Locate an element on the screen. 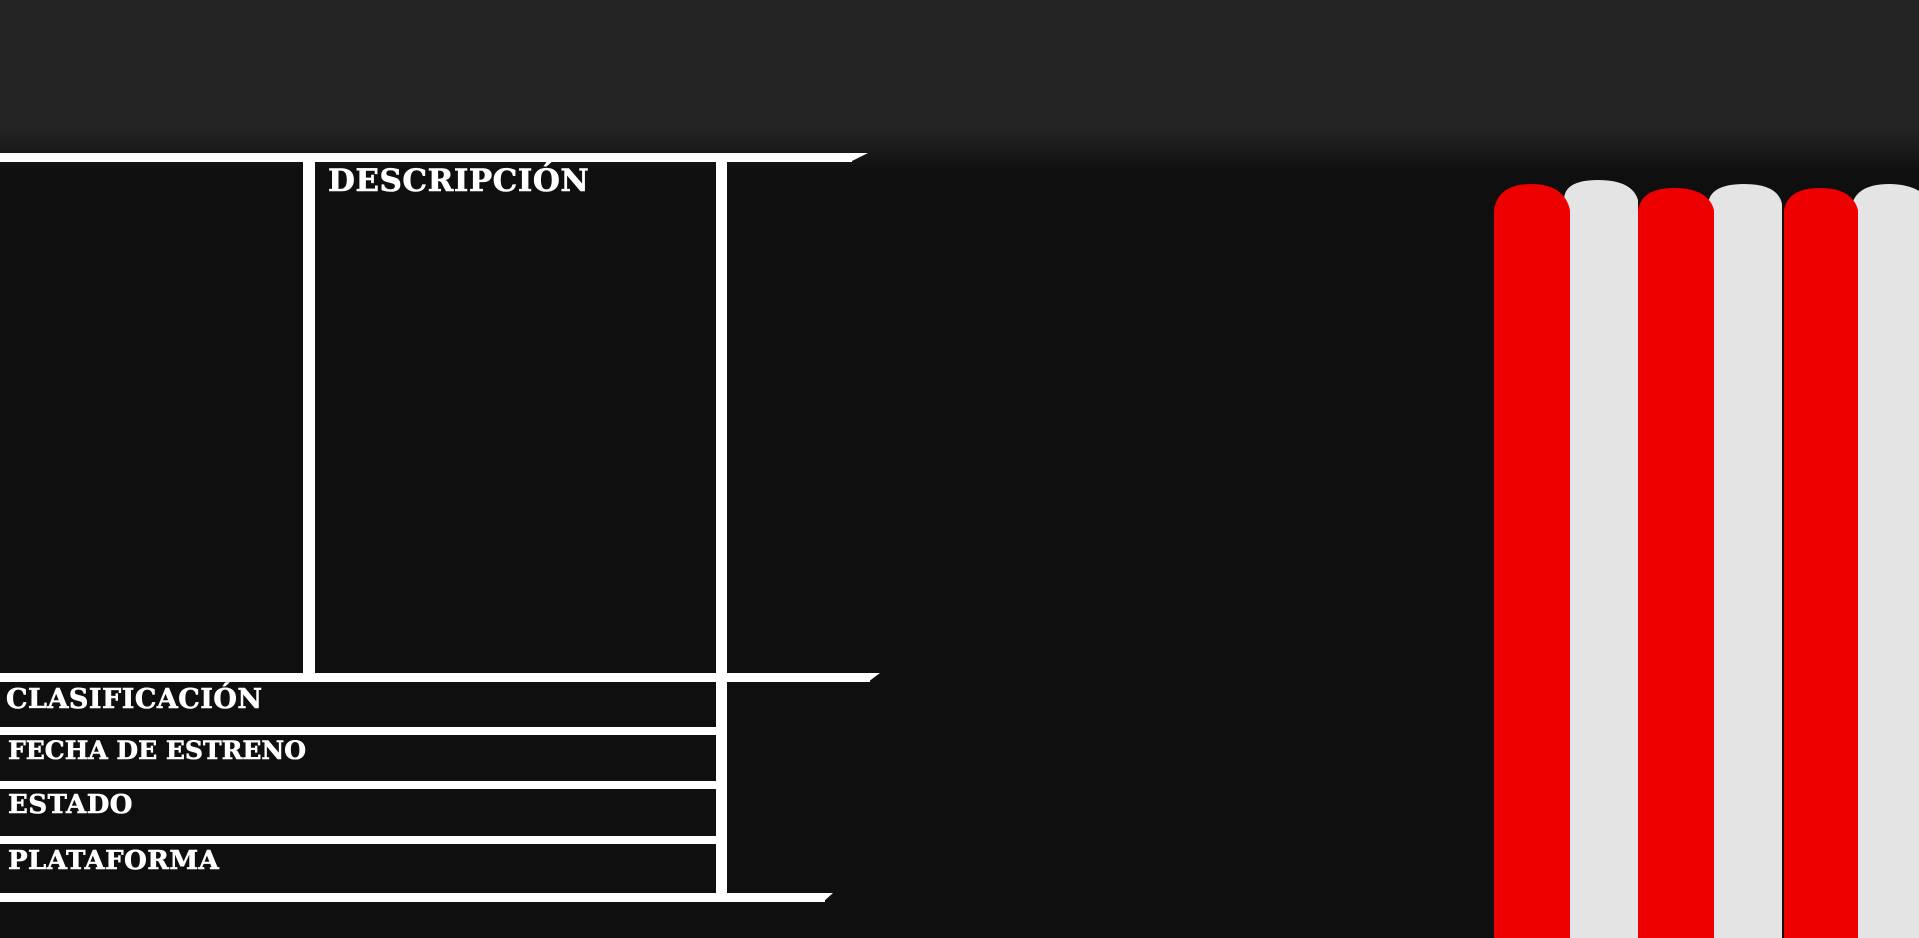 Image resolution: width=1919 pixels, height=938 pixels. frame-top-corner is located at coordinates (859, 157).